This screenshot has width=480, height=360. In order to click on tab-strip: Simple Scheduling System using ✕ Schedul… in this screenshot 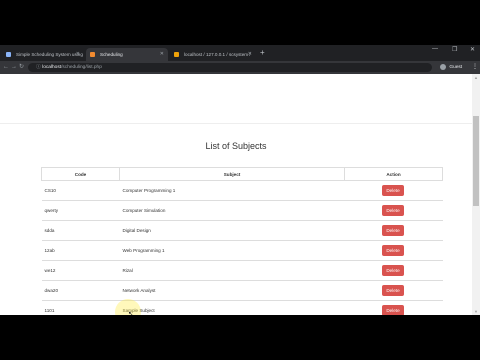, I will do `click(240, 53)`.